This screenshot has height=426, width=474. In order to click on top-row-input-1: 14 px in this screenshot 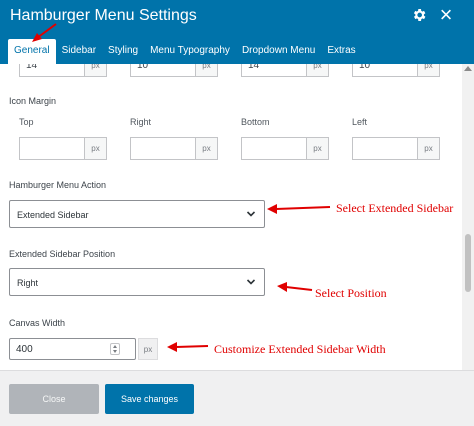, I will do `click(63, 70)`.